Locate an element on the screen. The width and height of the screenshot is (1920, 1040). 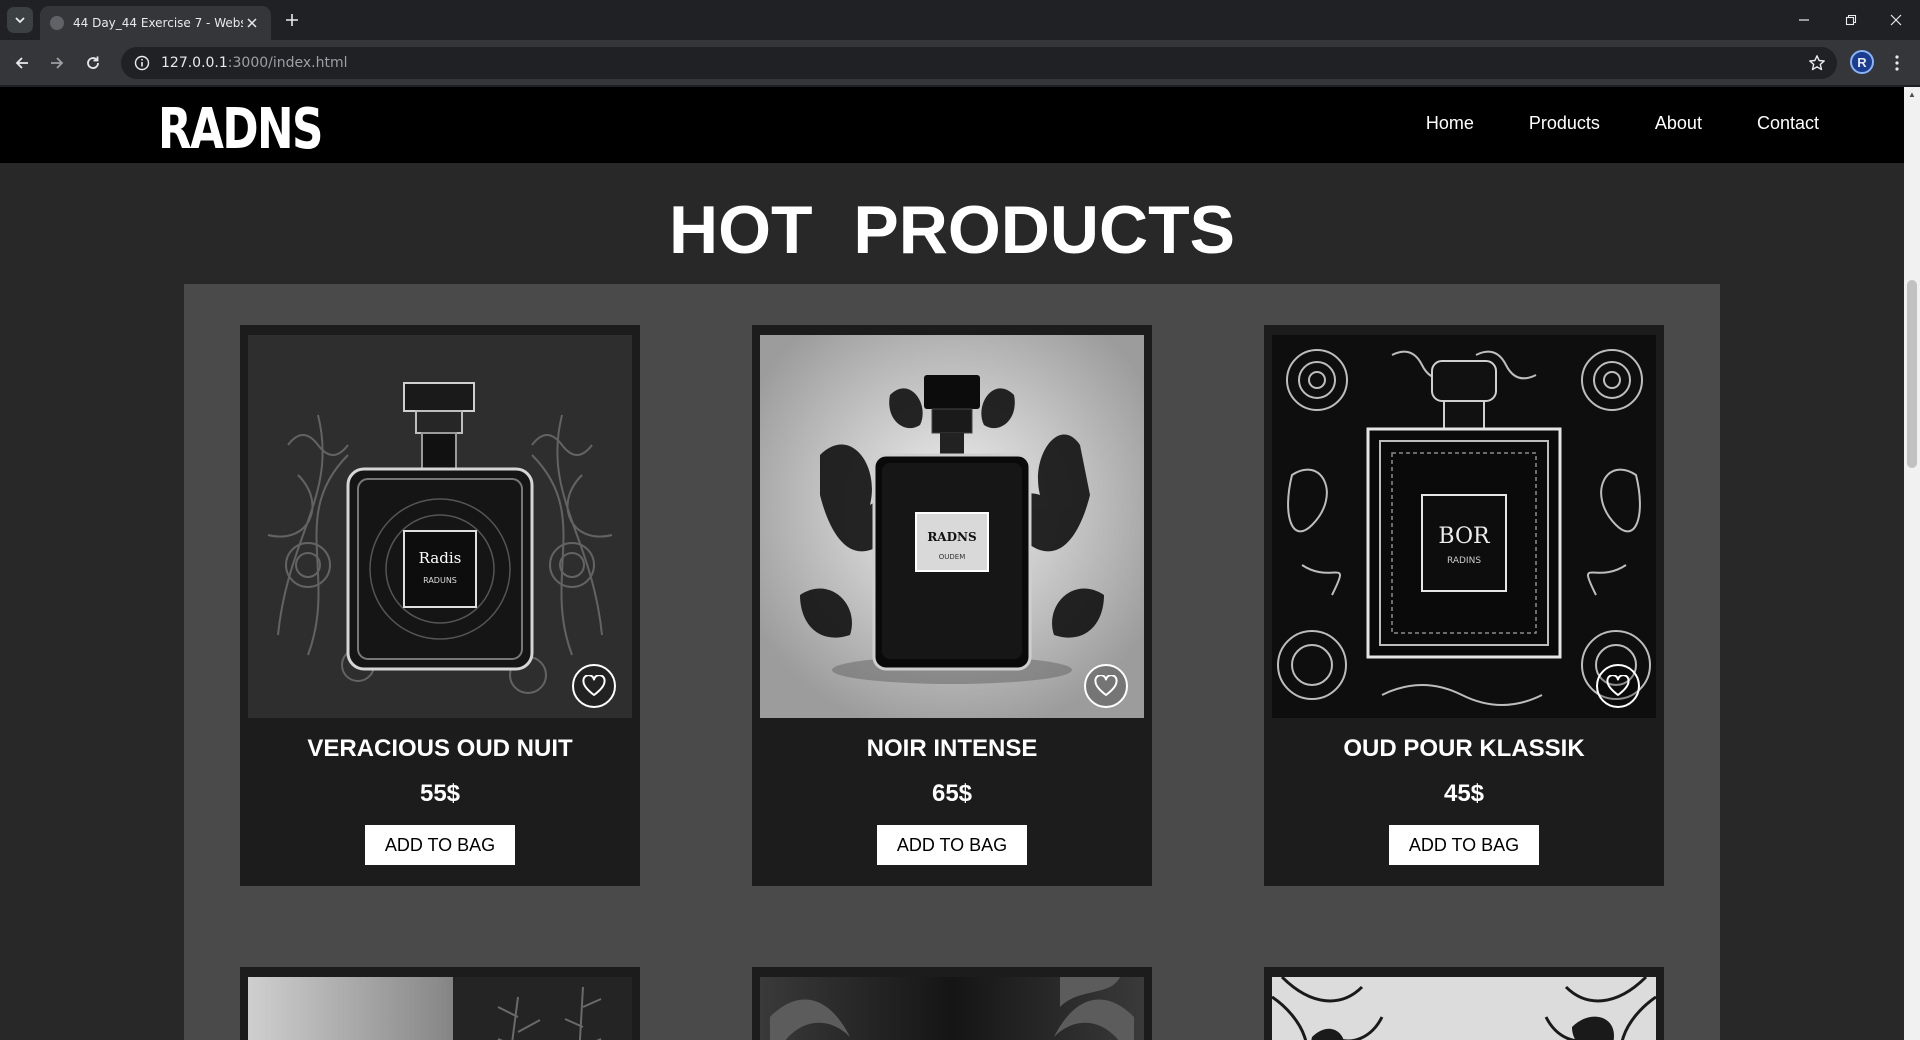
browser-menu-button is located at coordinates (1897, 63).